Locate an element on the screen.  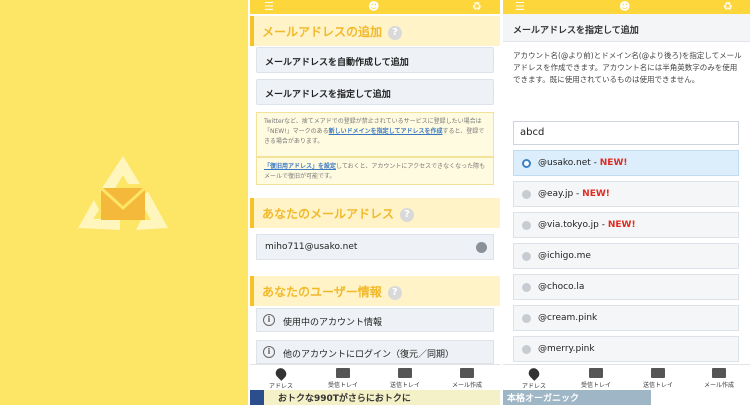
domain-option: @merry.pink is located at coordinates (626, 349).